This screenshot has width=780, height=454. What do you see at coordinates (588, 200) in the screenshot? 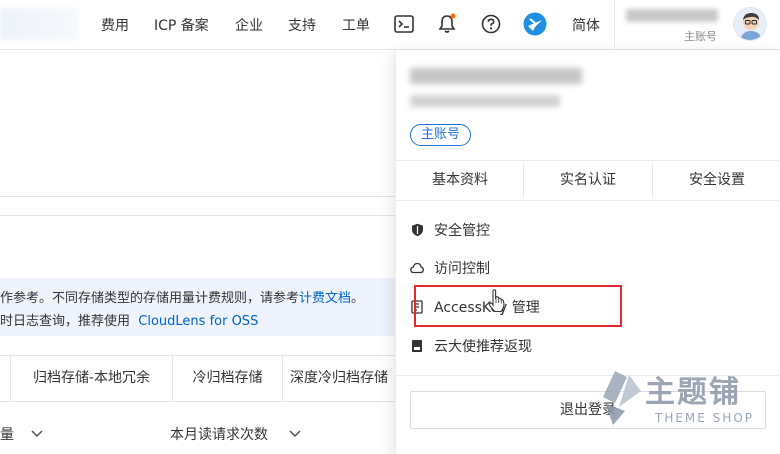
I see `dropdown-divider` at bounding box center [588, 200].